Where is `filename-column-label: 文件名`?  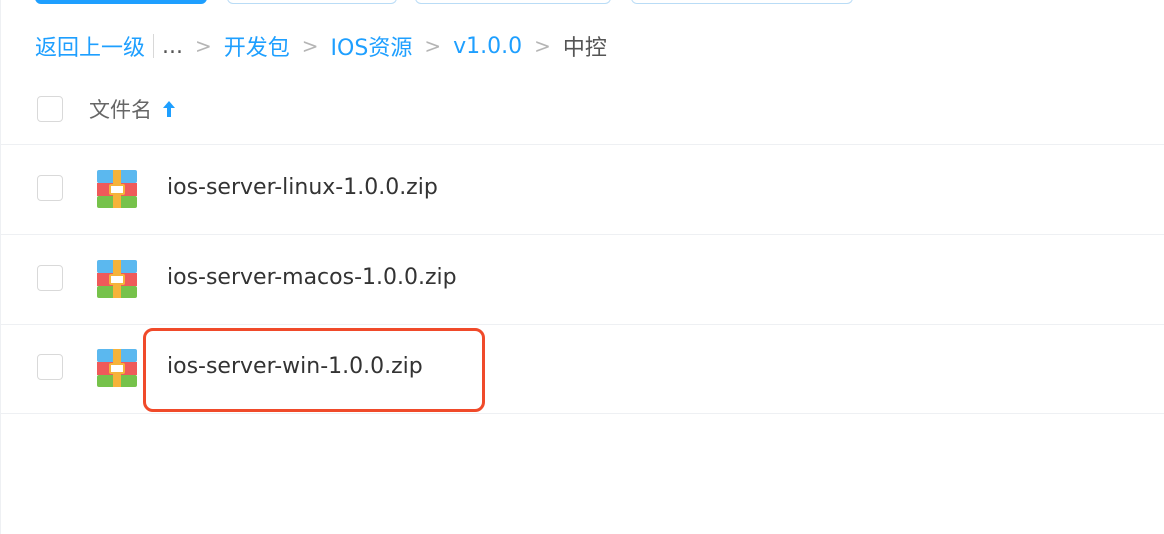 filename-column-label: 文件名 is located at coordinates (120, 110).